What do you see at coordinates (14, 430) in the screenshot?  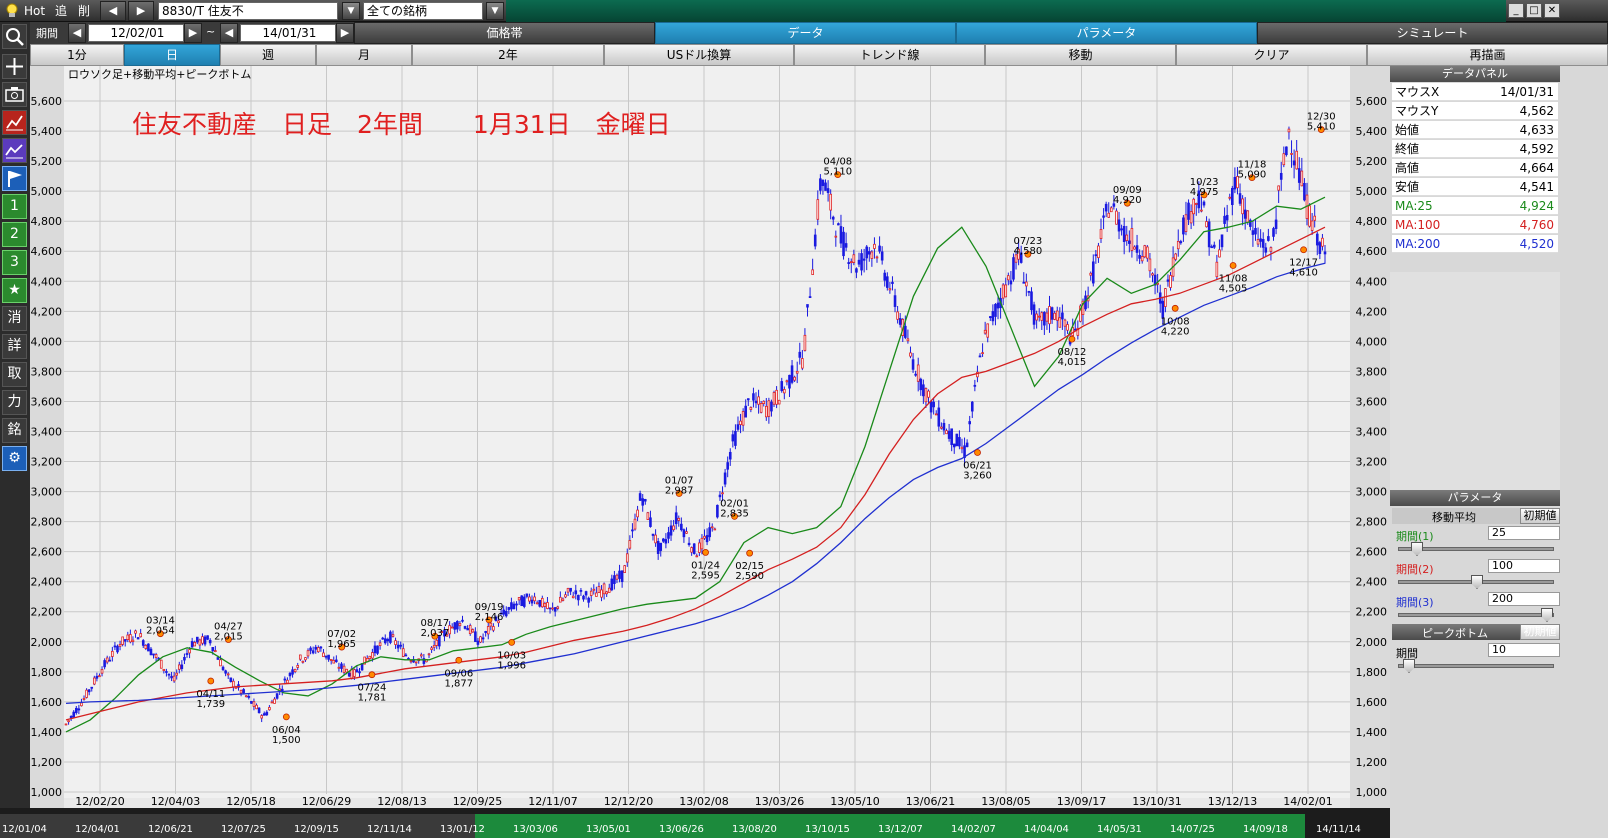 I see `brand-icon: 銘` at bounding box center [14, 430].